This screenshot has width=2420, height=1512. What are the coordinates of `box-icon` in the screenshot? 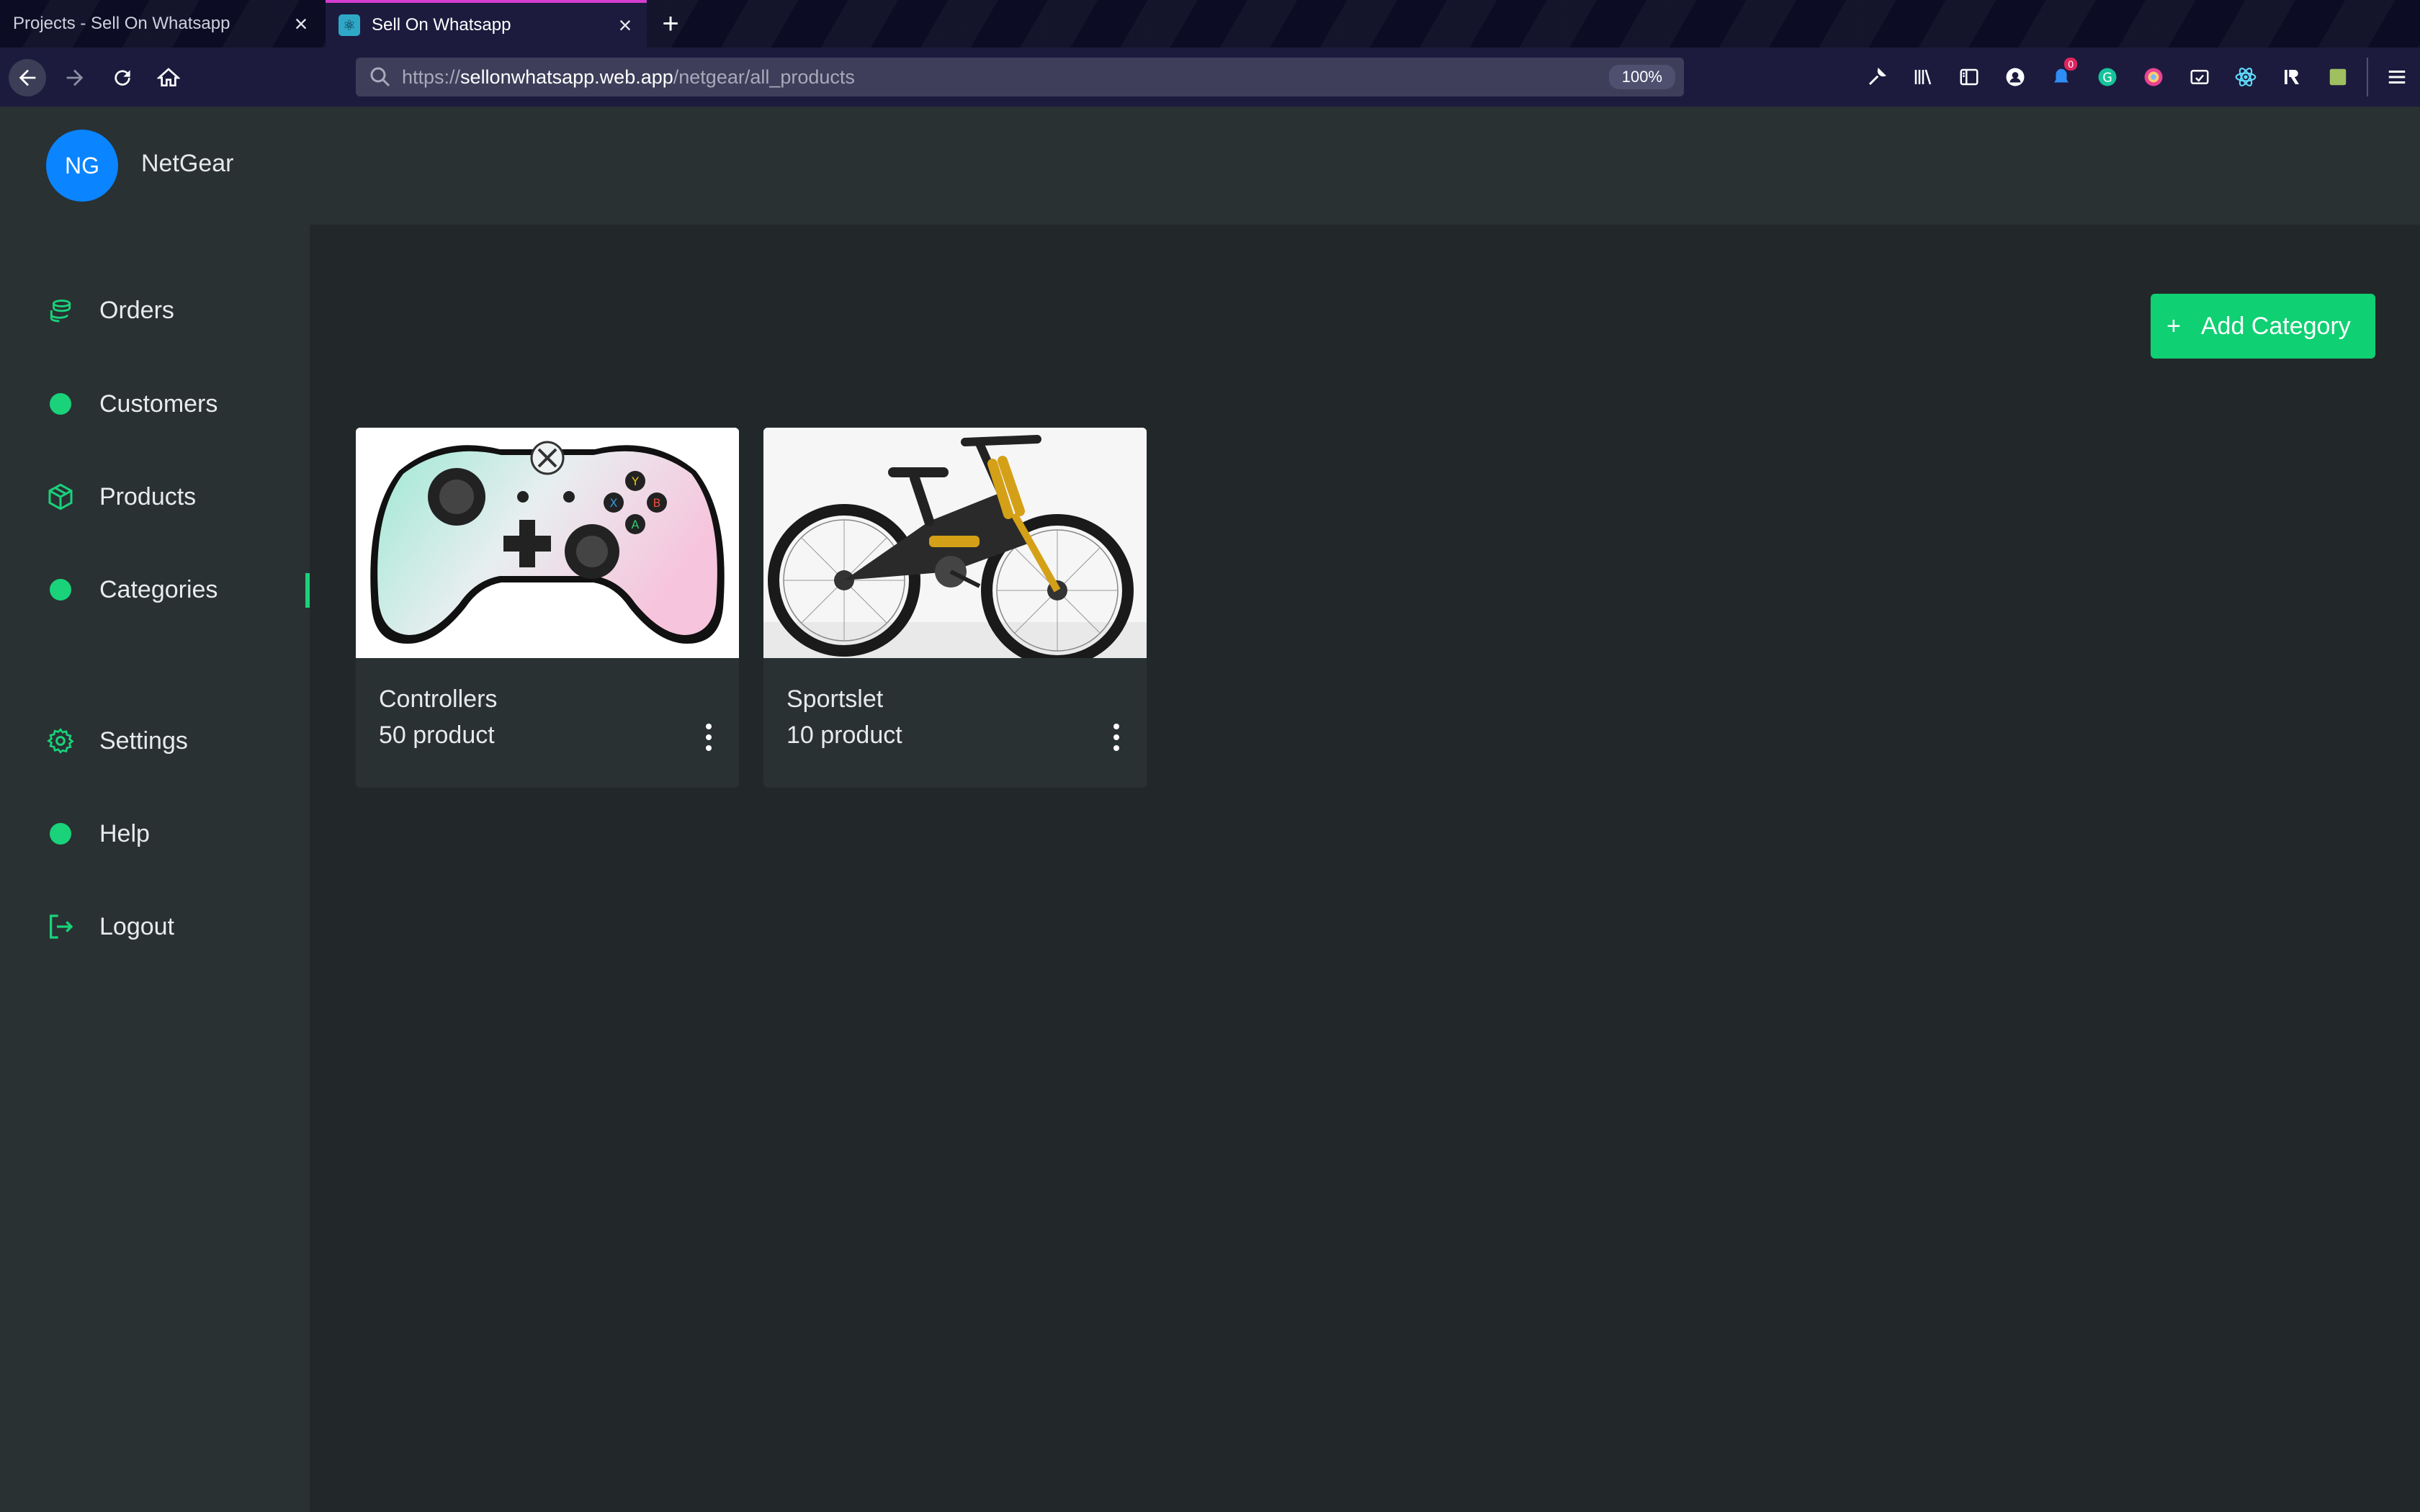 It's located at (60, 496).